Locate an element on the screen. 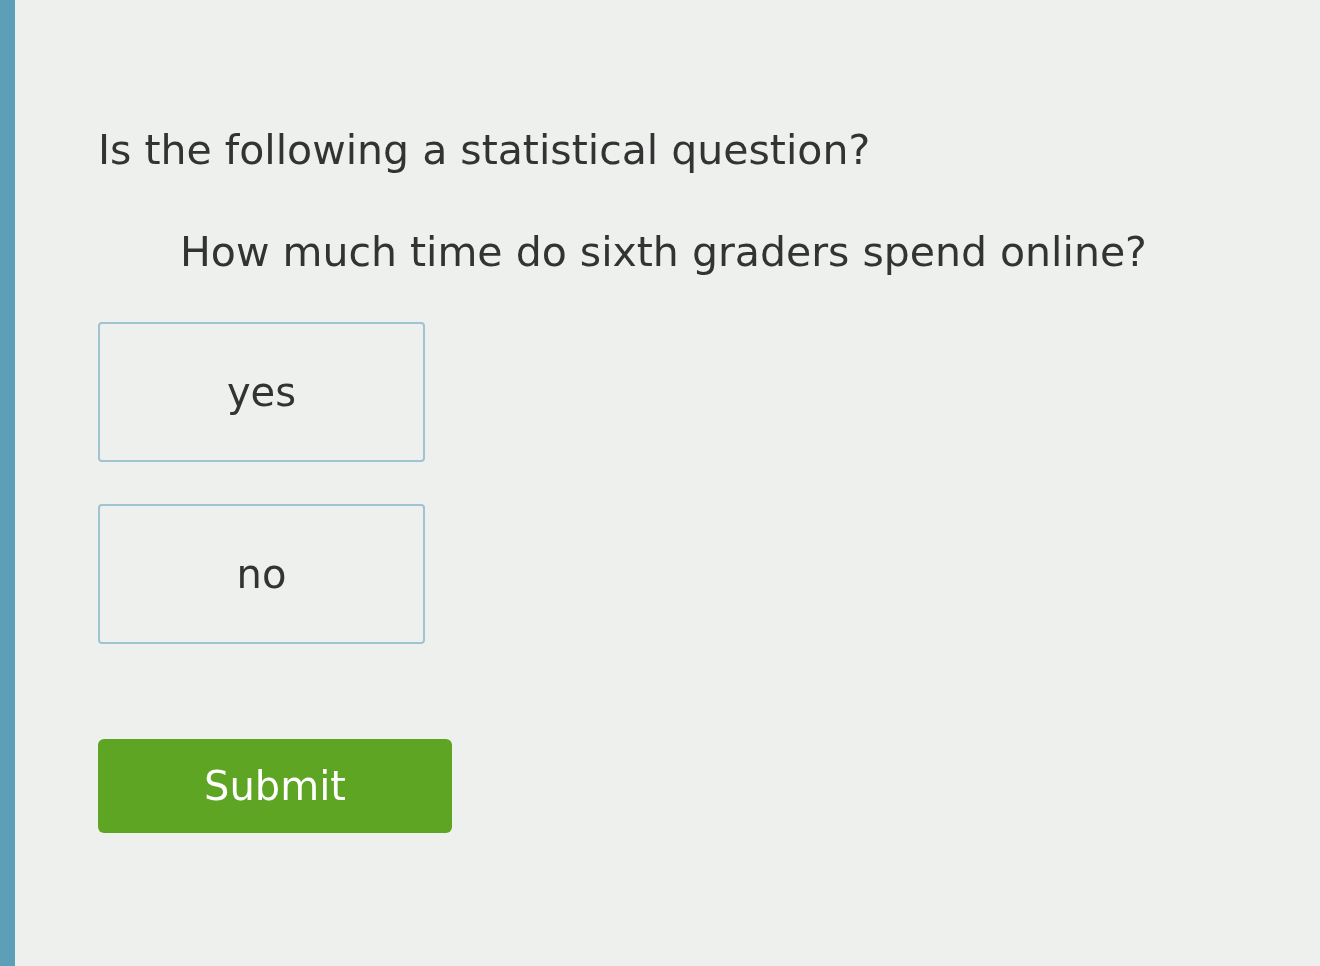 This screenshot has height=966, width=1320. question-prompt: Is the following a statistical question? is located at coordinates (484, 150).